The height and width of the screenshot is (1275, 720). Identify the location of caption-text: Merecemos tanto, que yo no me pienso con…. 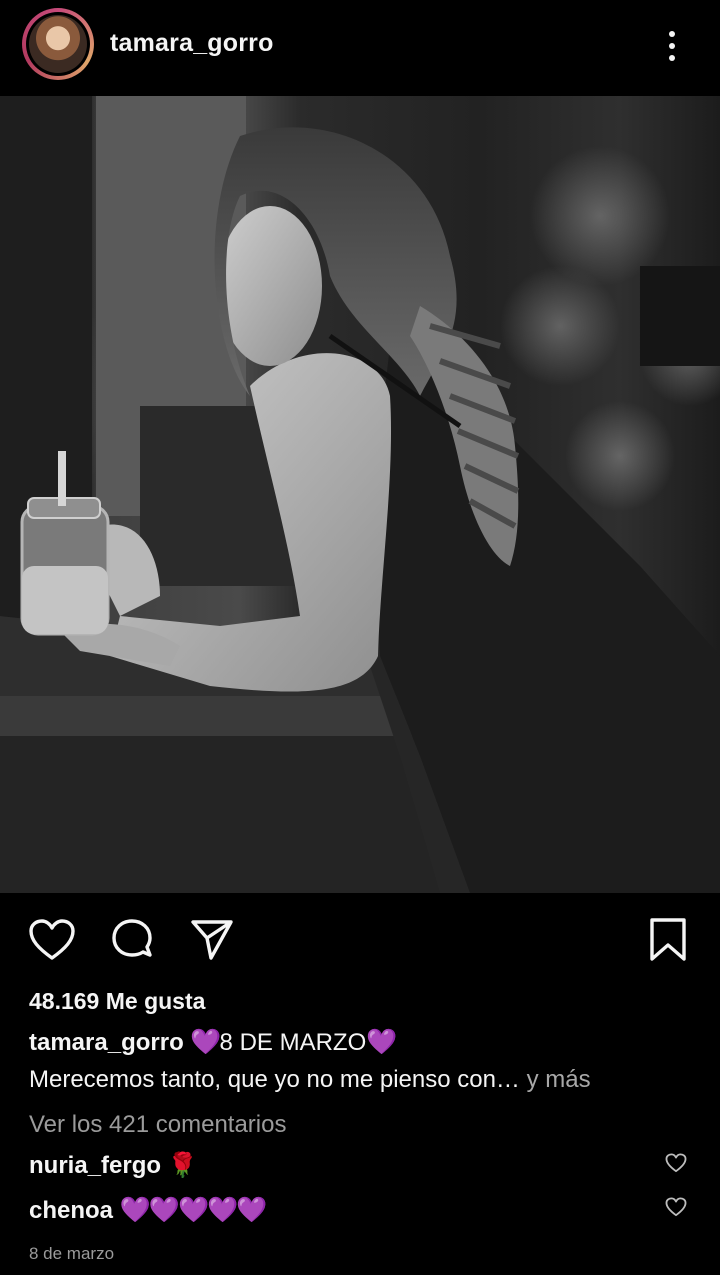
(310, 1080).